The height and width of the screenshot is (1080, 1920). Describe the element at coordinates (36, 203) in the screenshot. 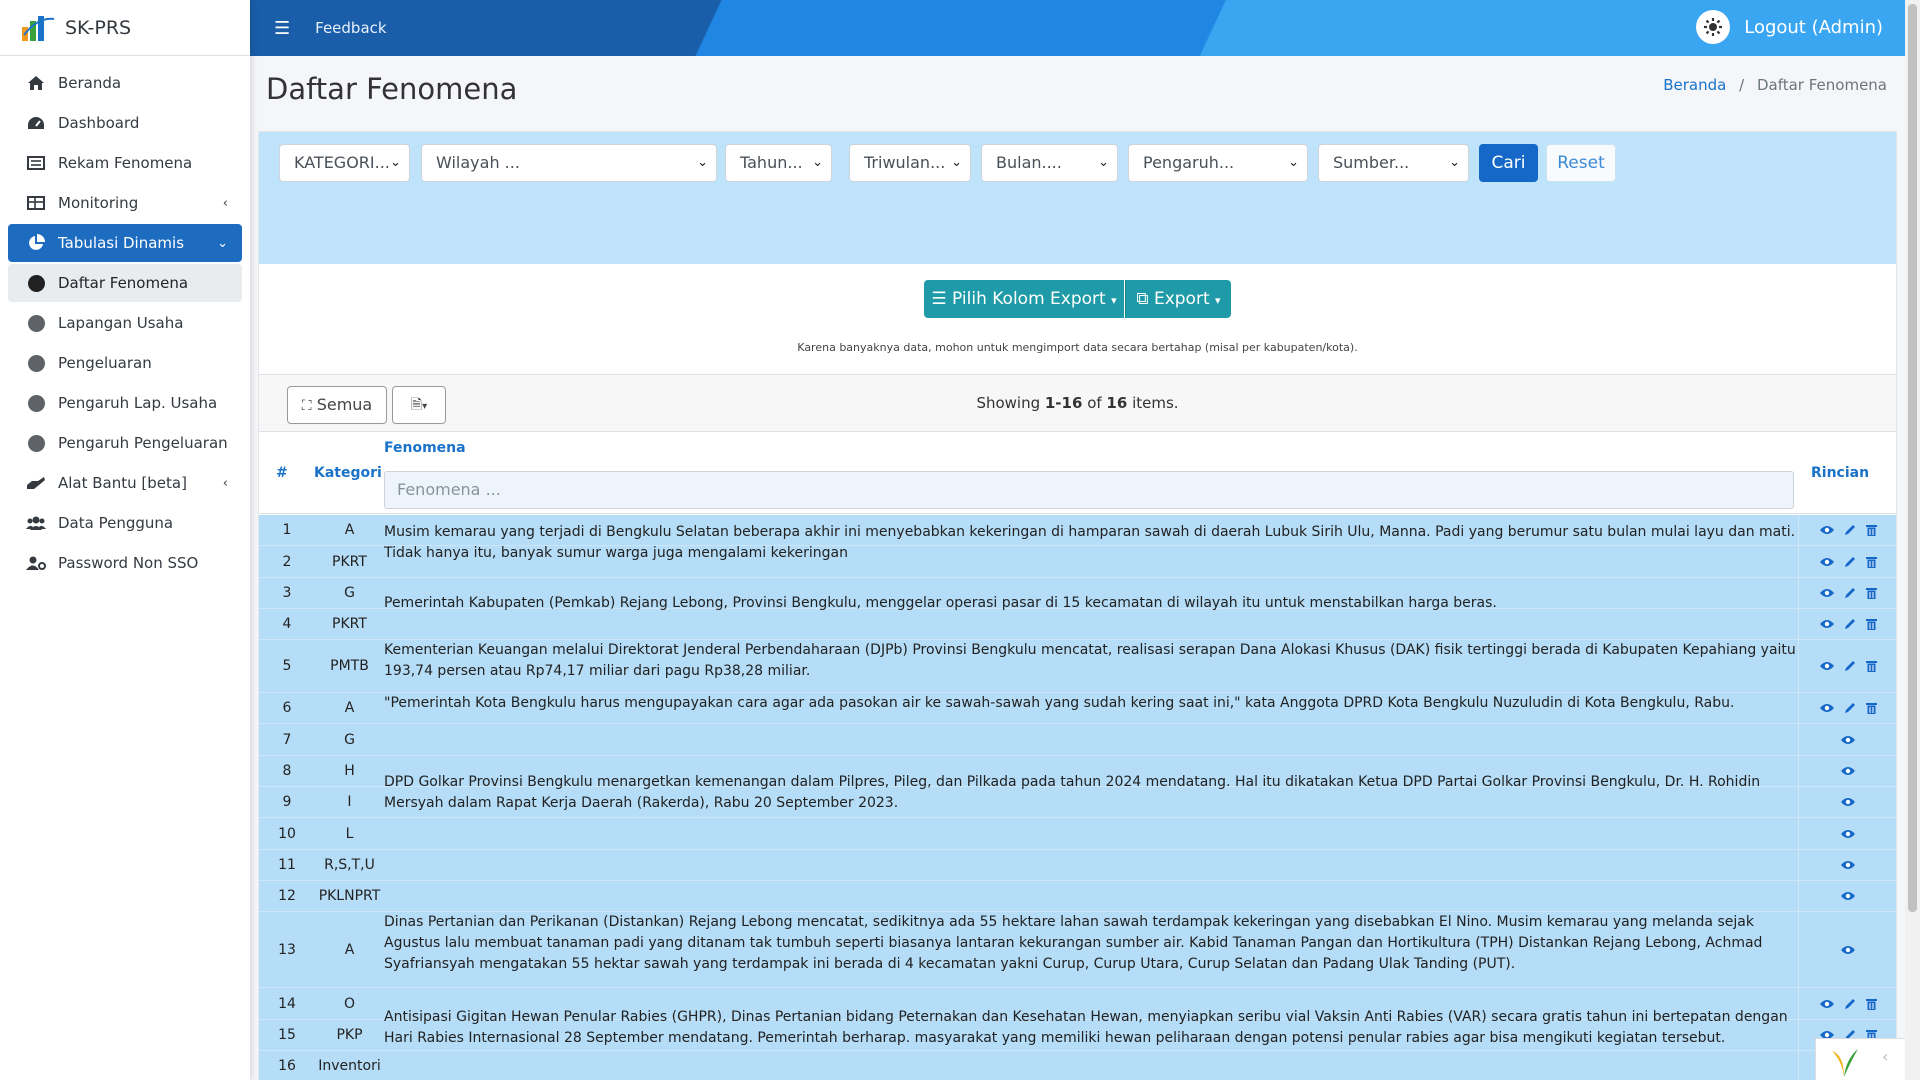

I see `table-icon` at that location.